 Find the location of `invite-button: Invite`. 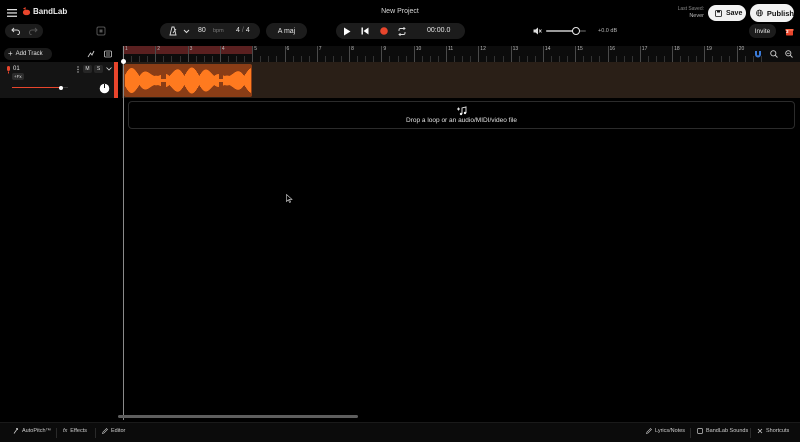

invite-button: Invite is located at coordinates (762, 31).